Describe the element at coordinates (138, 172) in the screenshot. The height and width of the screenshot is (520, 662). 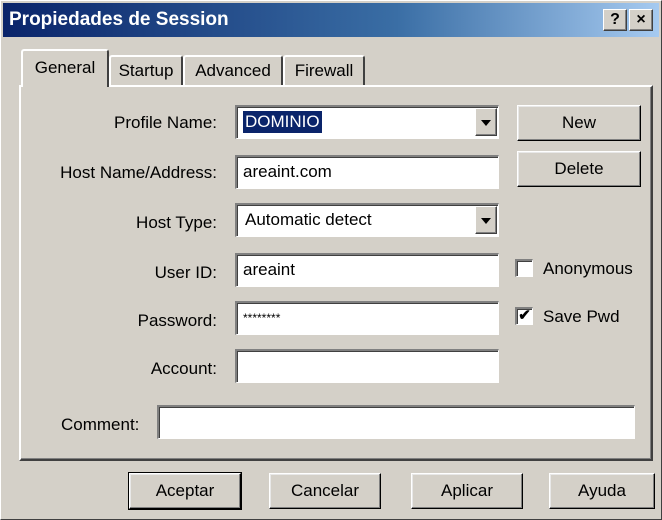
I see `host-address-label: Host Name/Address:` at that location.